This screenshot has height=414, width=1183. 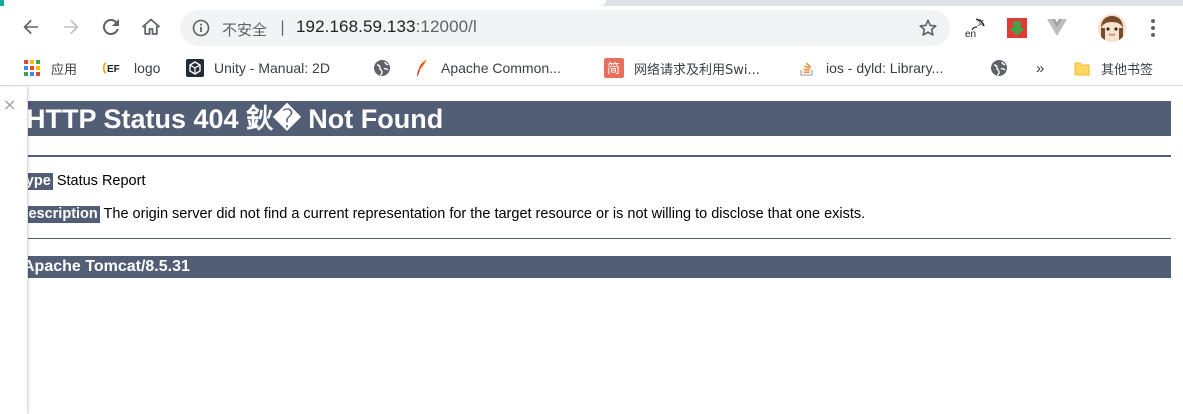 What do you see at coordinates (131, 68) in the screenshot?
I see `bookmark-logo: EF logo` at bounding box center [131, 68].